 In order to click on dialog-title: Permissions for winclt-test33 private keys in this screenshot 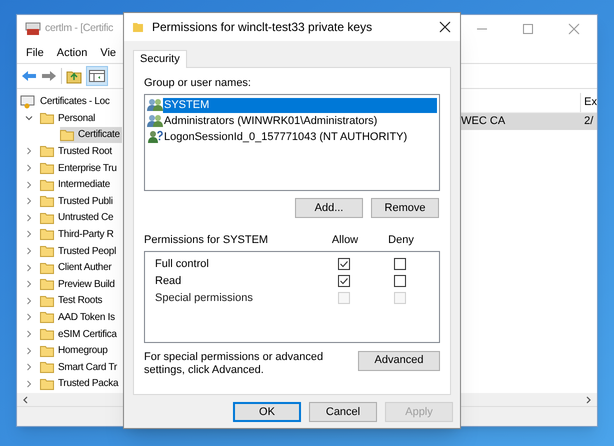, I will do `click(262, 27)`.